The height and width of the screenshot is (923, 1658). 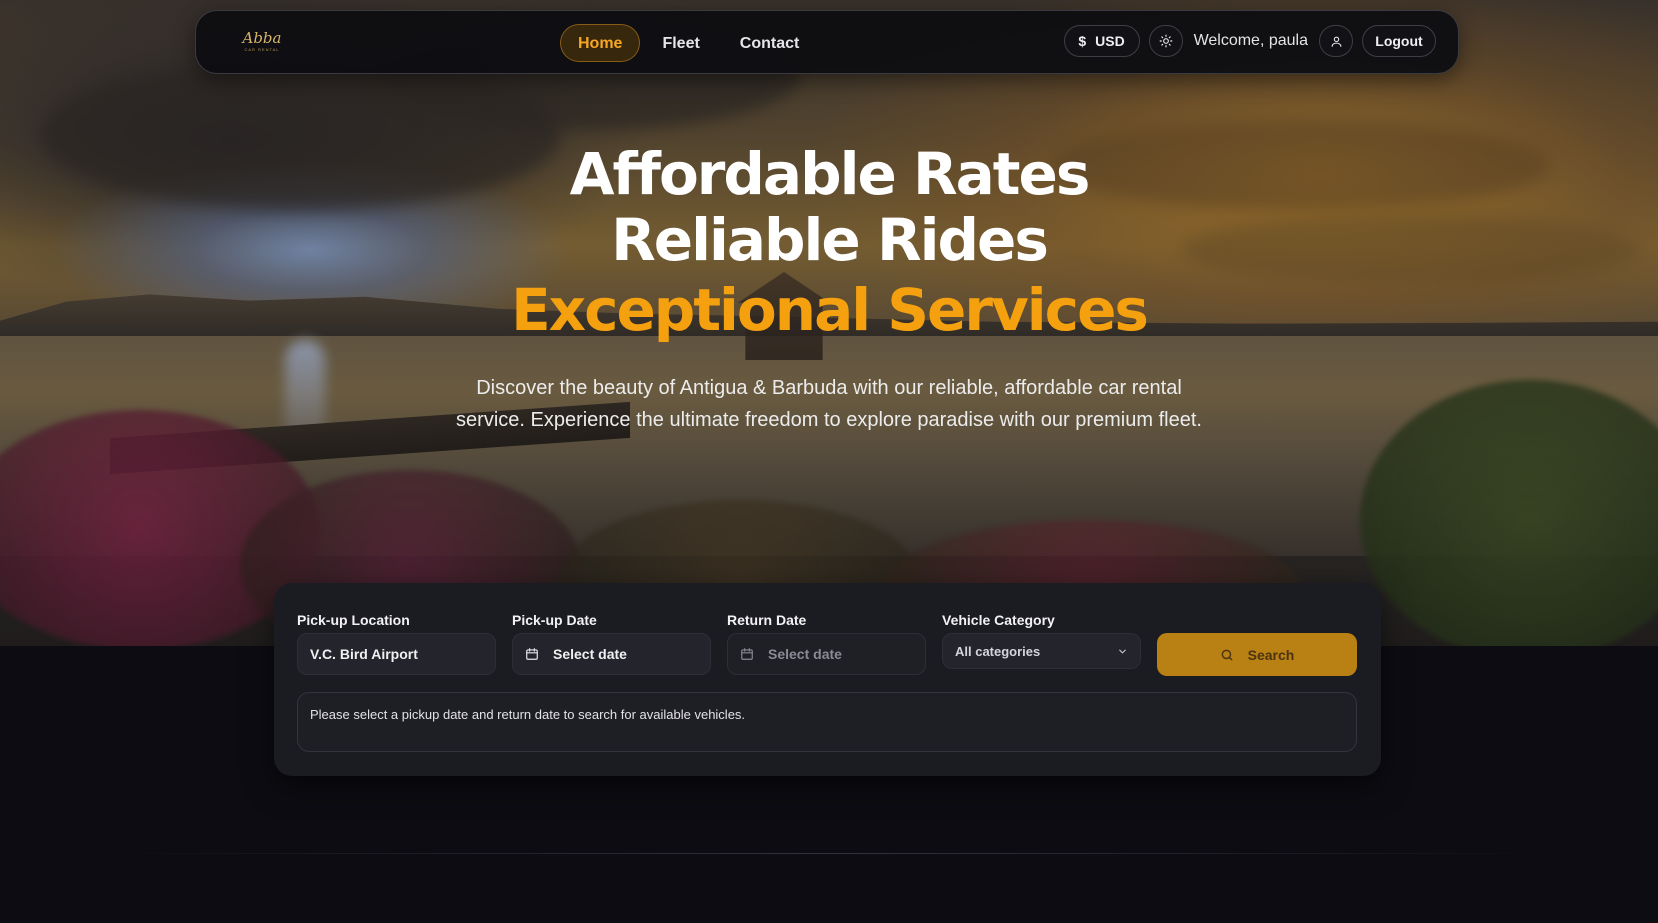 I want to click on pickup-date-picker: Select date, so click(x=611, y=654).